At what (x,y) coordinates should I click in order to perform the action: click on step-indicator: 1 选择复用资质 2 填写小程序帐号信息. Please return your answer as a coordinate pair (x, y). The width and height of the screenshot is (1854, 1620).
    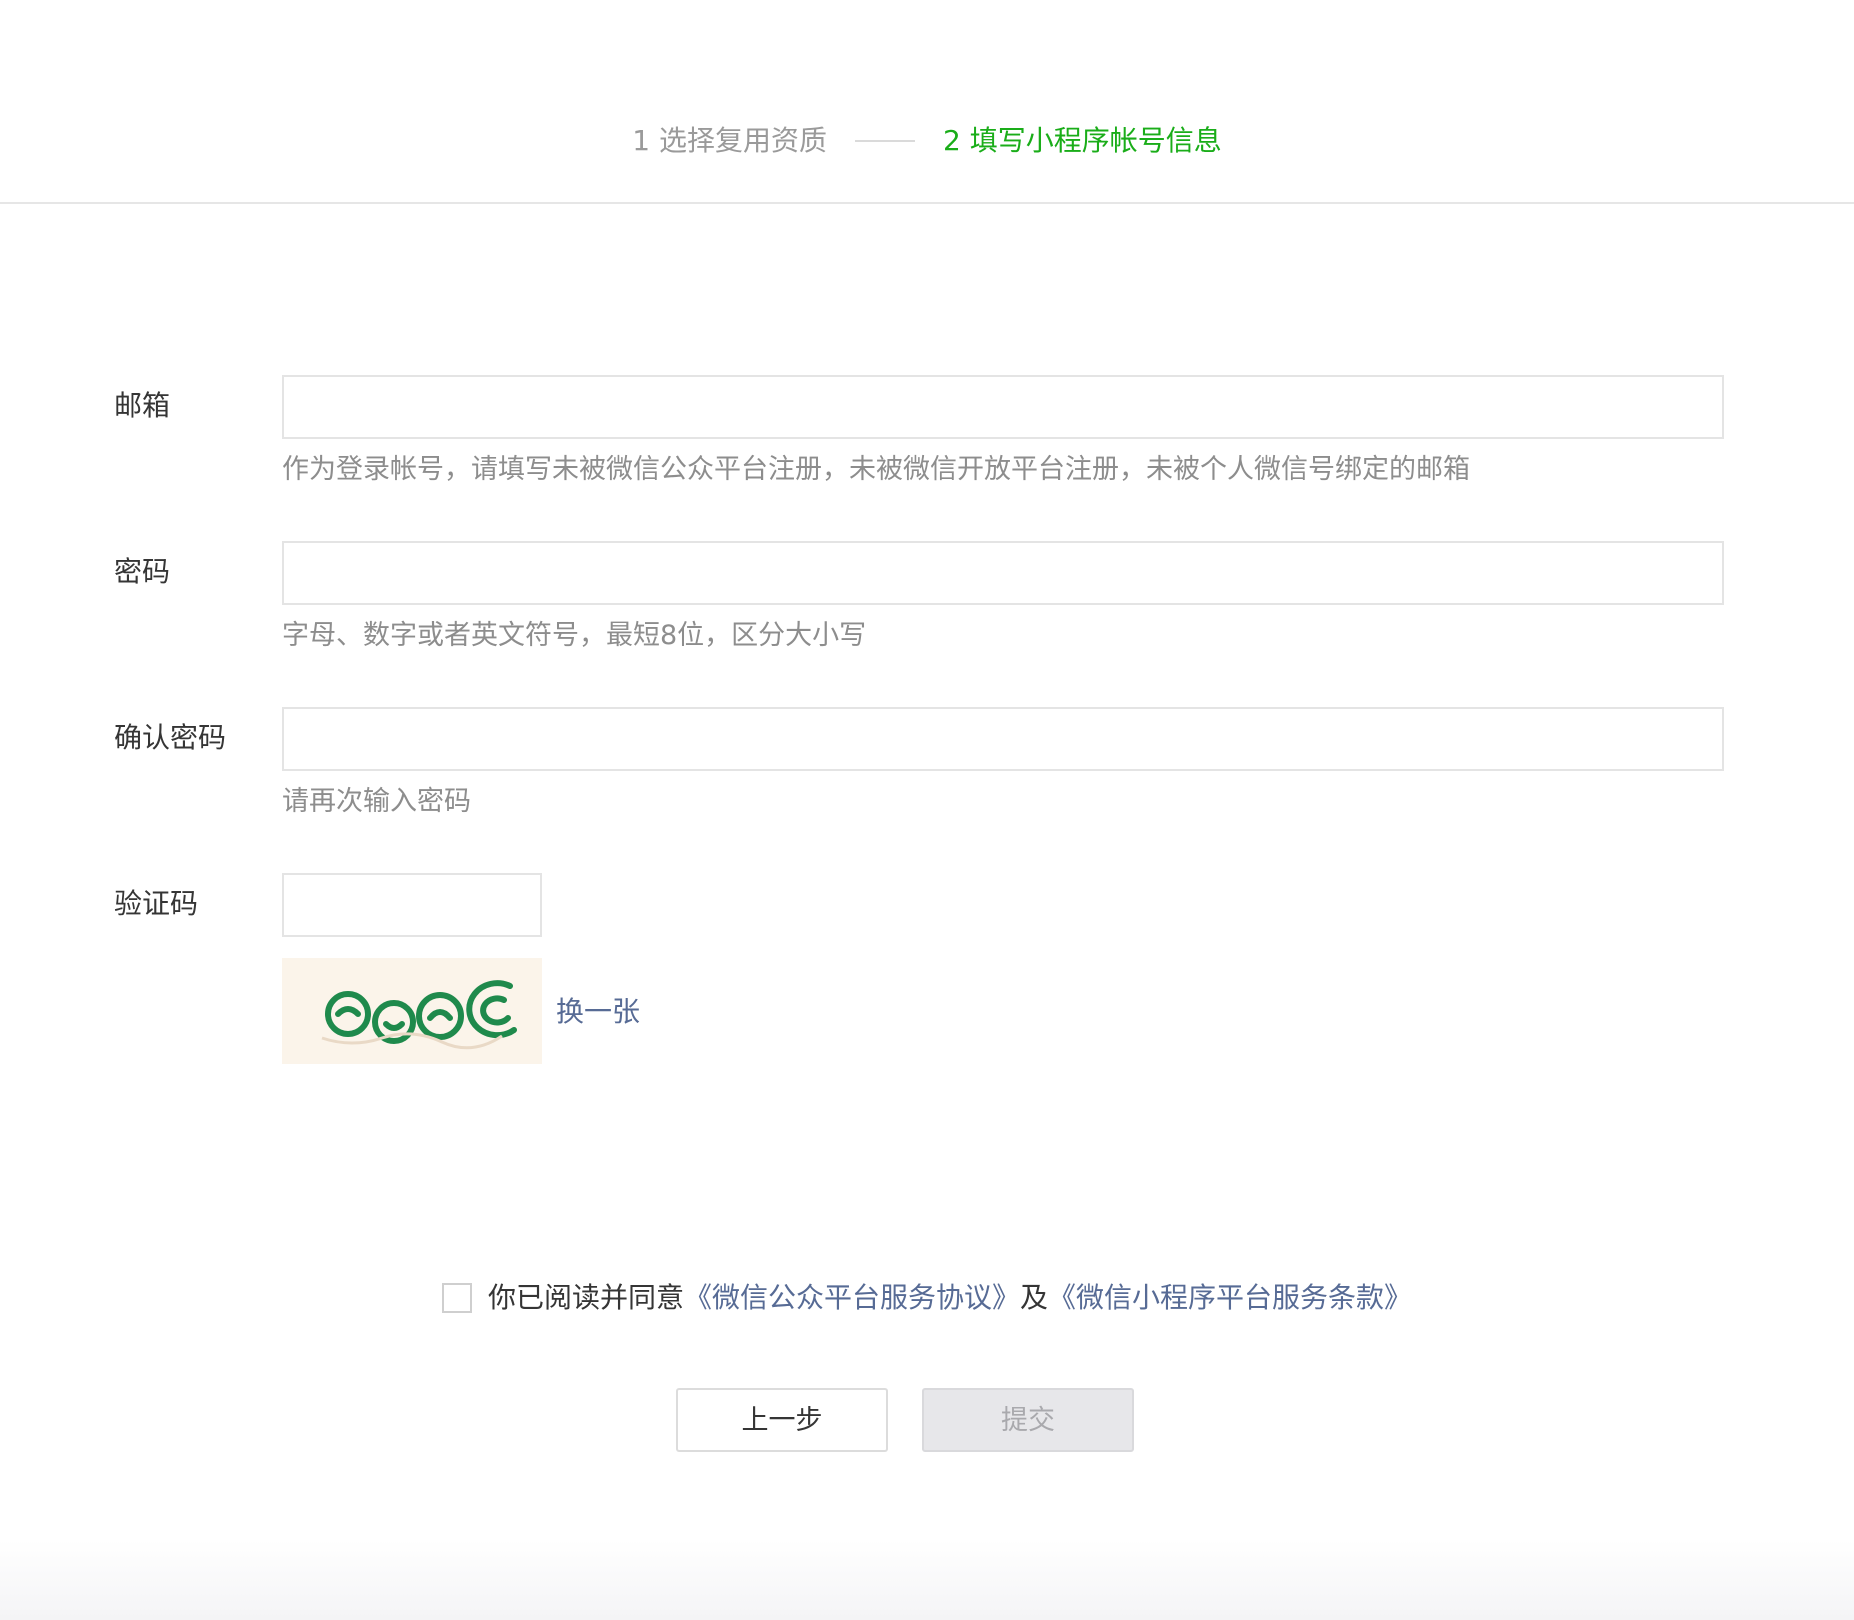
    Looking at the image, I should click on (927, 102).